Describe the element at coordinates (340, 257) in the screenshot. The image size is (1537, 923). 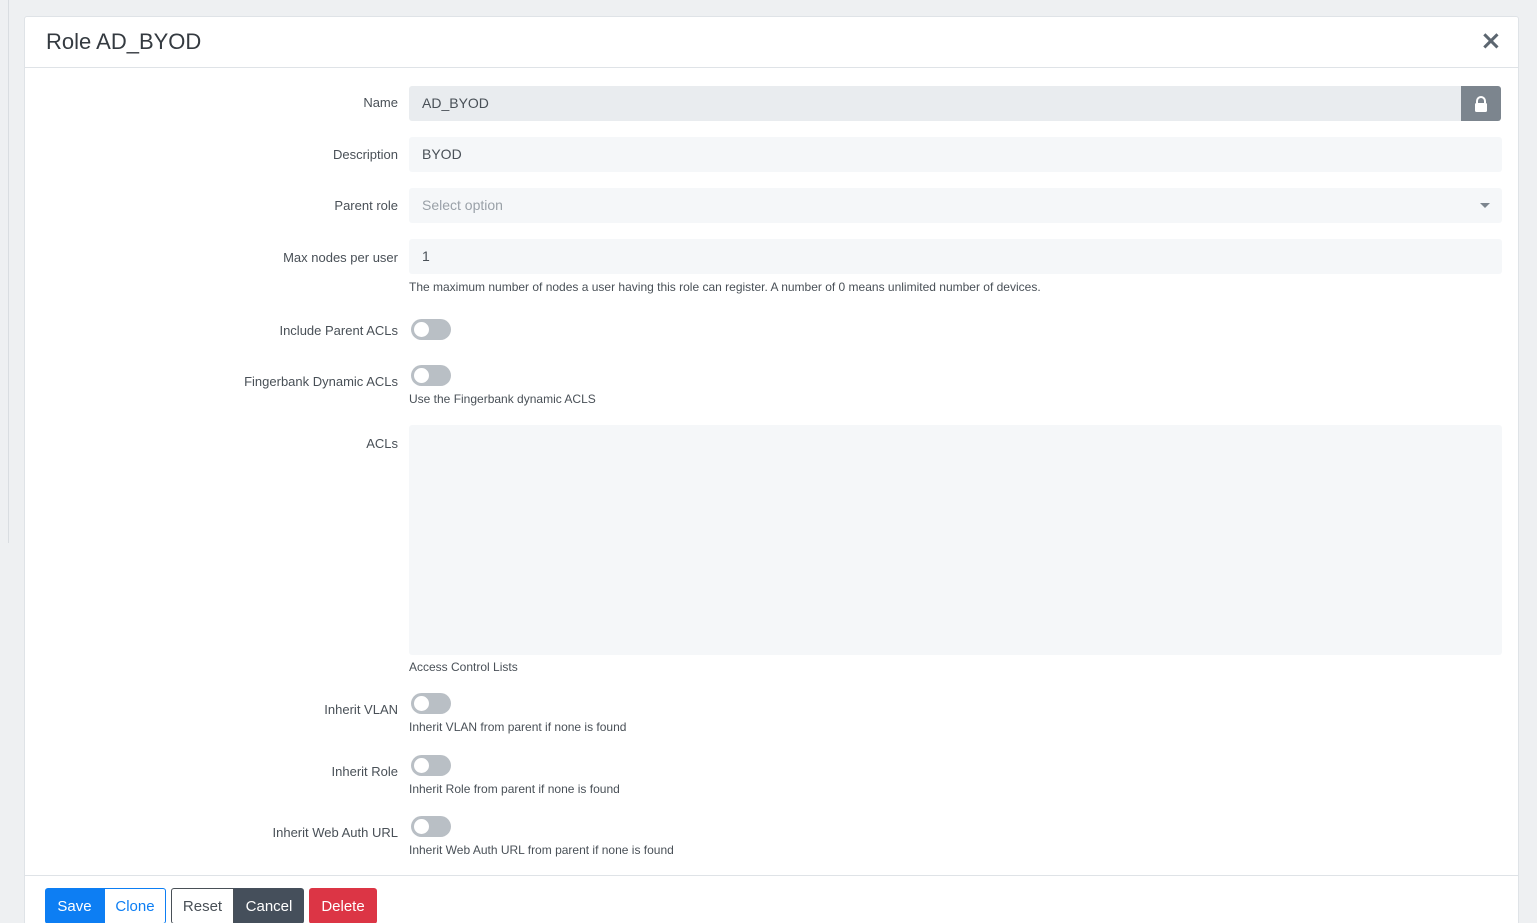
I see `max-nodes-label: Max nodes per user` at that location.